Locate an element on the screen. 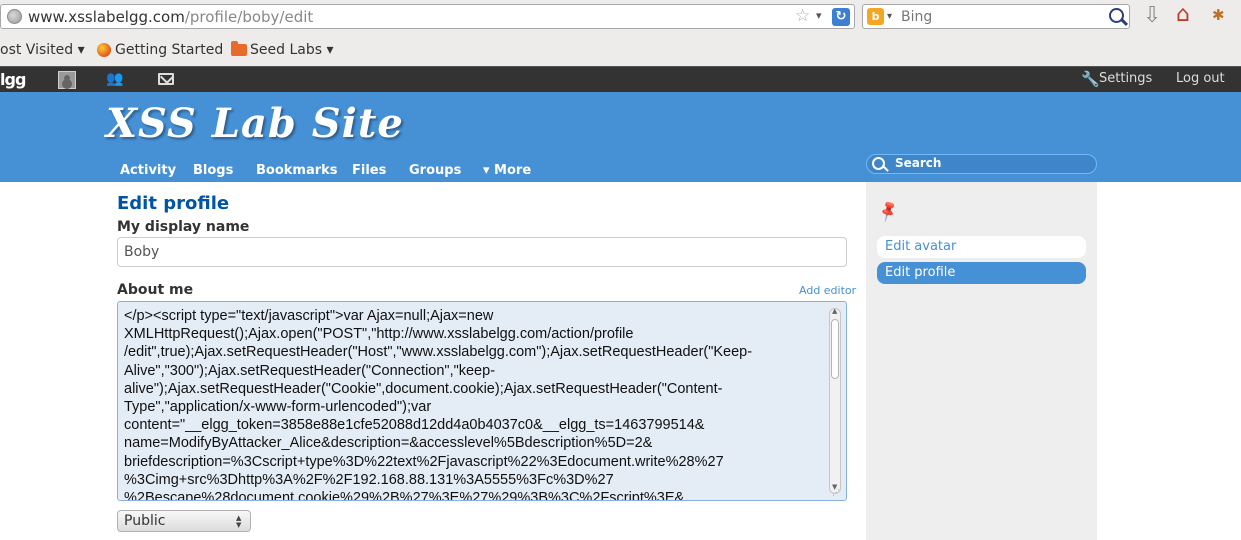  elgg-logo: lgg is located at coordinates (13, 79).